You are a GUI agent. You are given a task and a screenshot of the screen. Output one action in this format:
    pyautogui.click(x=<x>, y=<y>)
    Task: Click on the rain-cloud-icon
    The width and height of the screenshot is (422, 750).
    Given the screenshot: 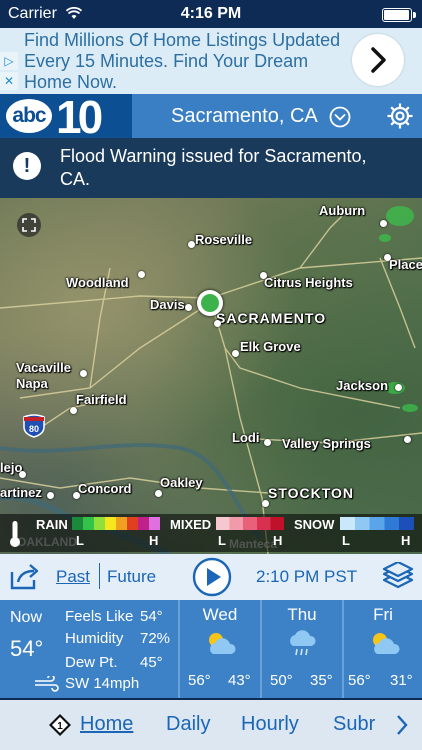 What is the action you would take?
    pyautogui.click(x=303, y=643)
    